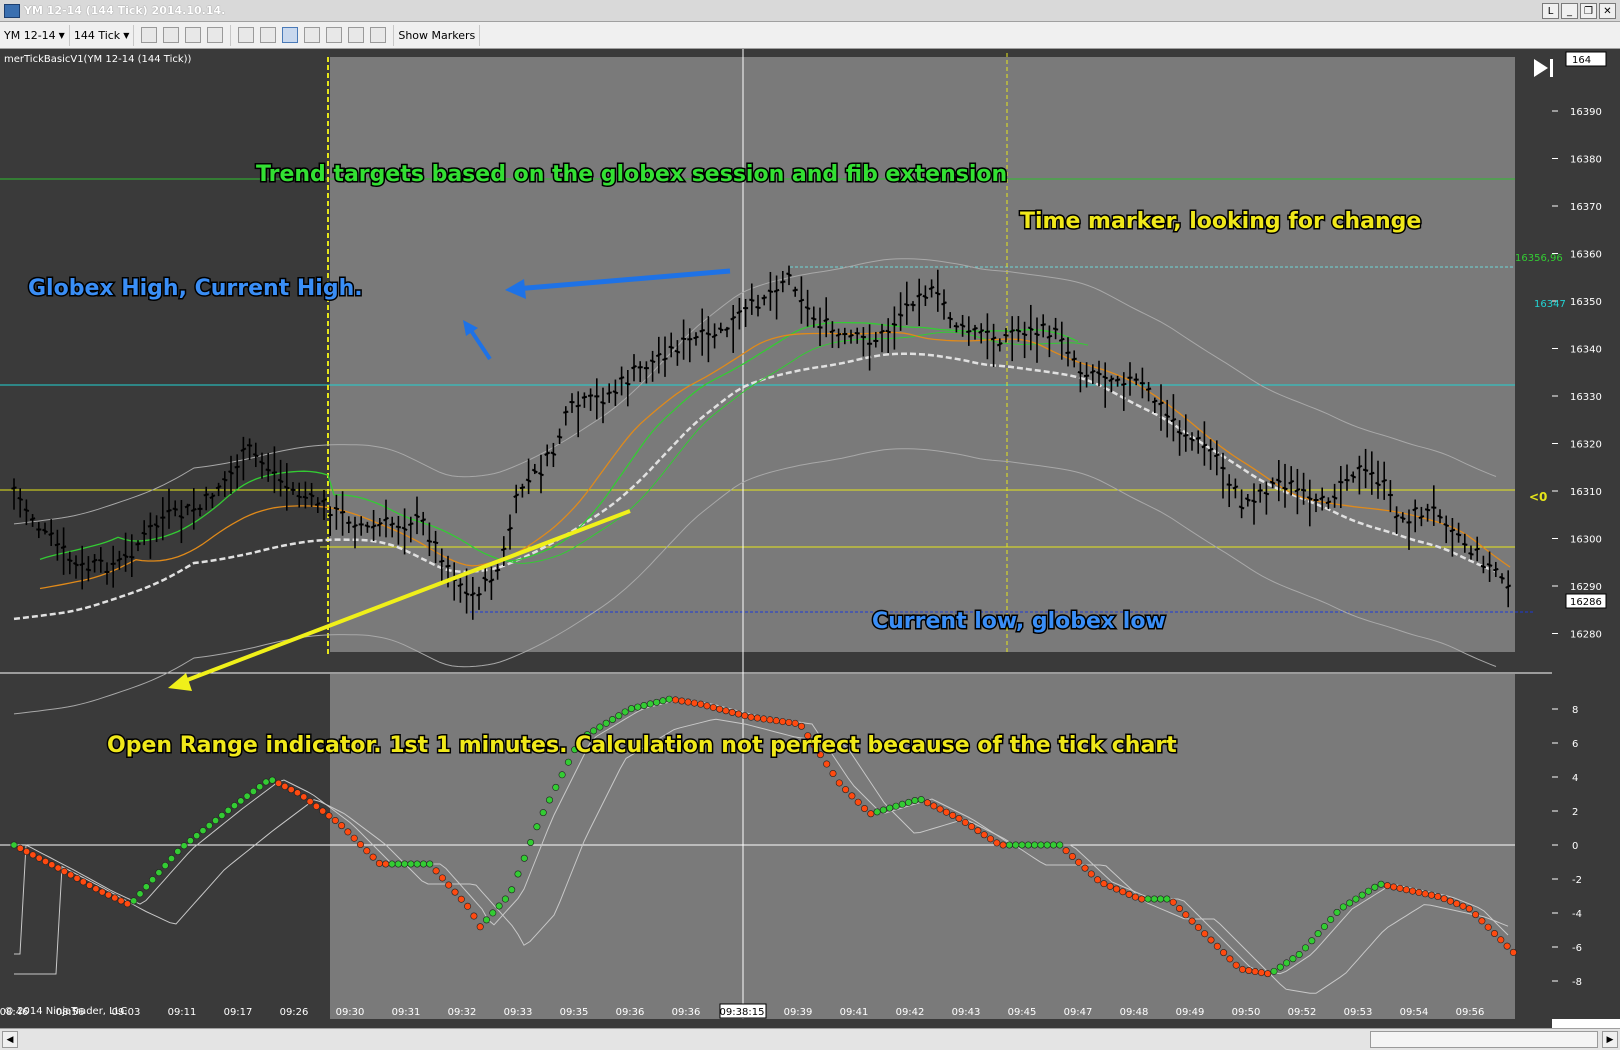 This screenshot has width=1620, height=1050. What do you see at coordinates (1022, 1012) in the screenshot?
I see `time-tick-label: 09:45` at bounding box center [1022, 1012].